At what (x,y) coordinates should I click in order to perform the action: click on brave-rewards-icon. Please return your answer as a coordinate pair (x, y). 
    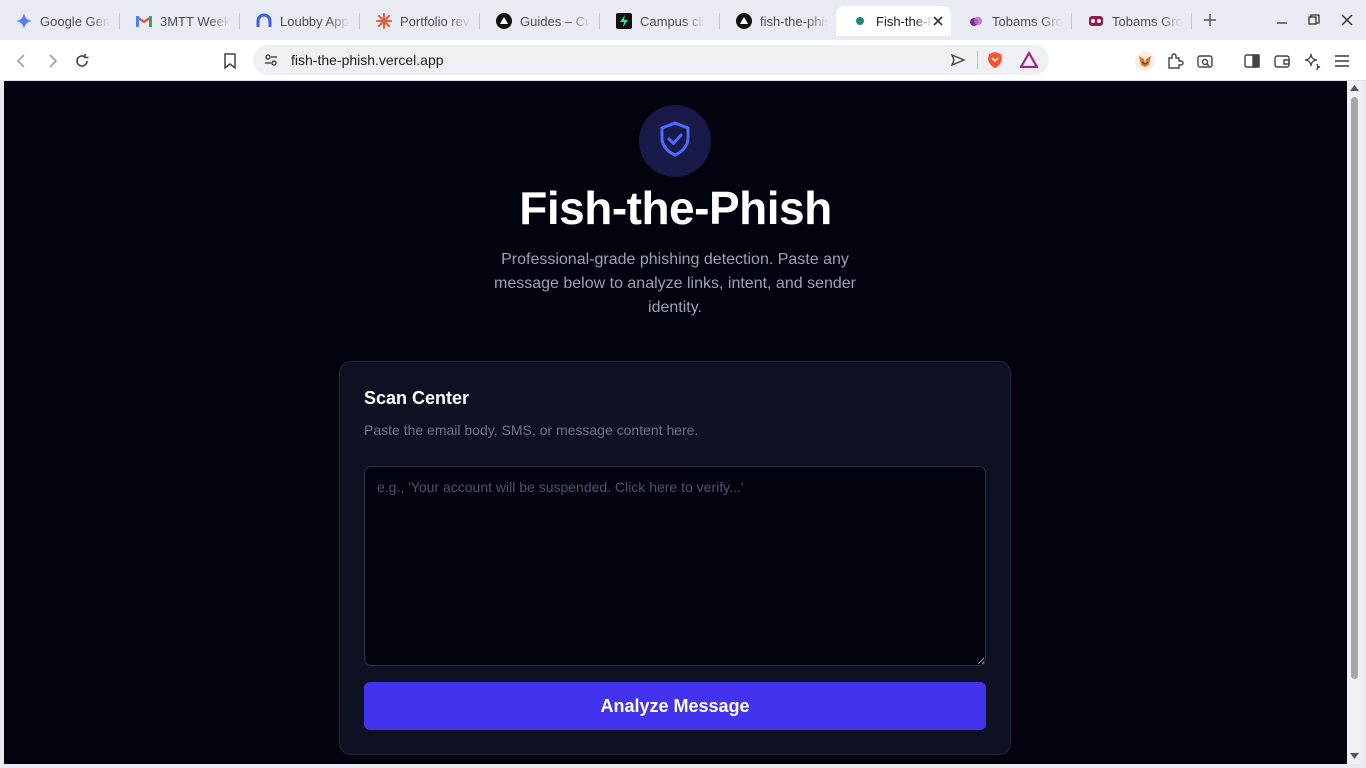
    Looking at the image, I should click on (1029, 61).